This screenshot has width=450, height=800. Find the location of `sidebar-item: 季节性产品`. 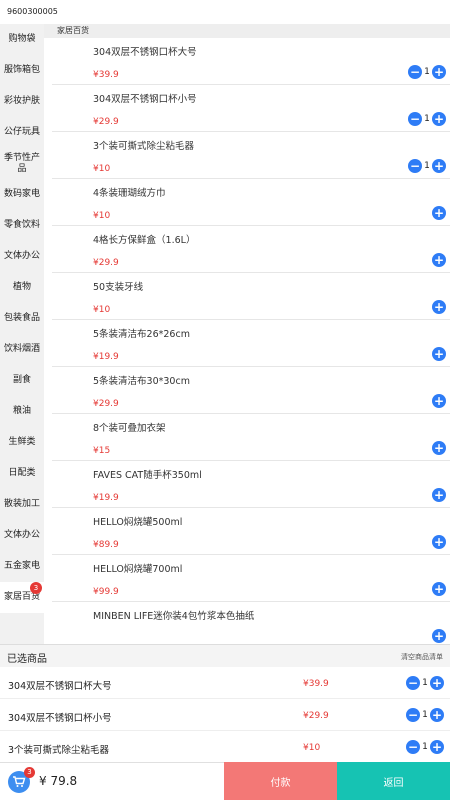

sidebar-item: 季节性产品 is located at coordinates (22, 163).